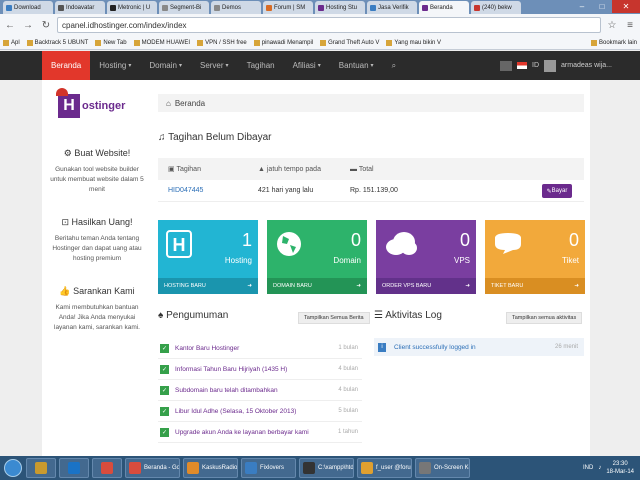 The height and width of the screenshot is (480, 640). Describe the element at coordinates (214, 65) in the screenshot. I see `nav-item-server: Server ▾` at that location.